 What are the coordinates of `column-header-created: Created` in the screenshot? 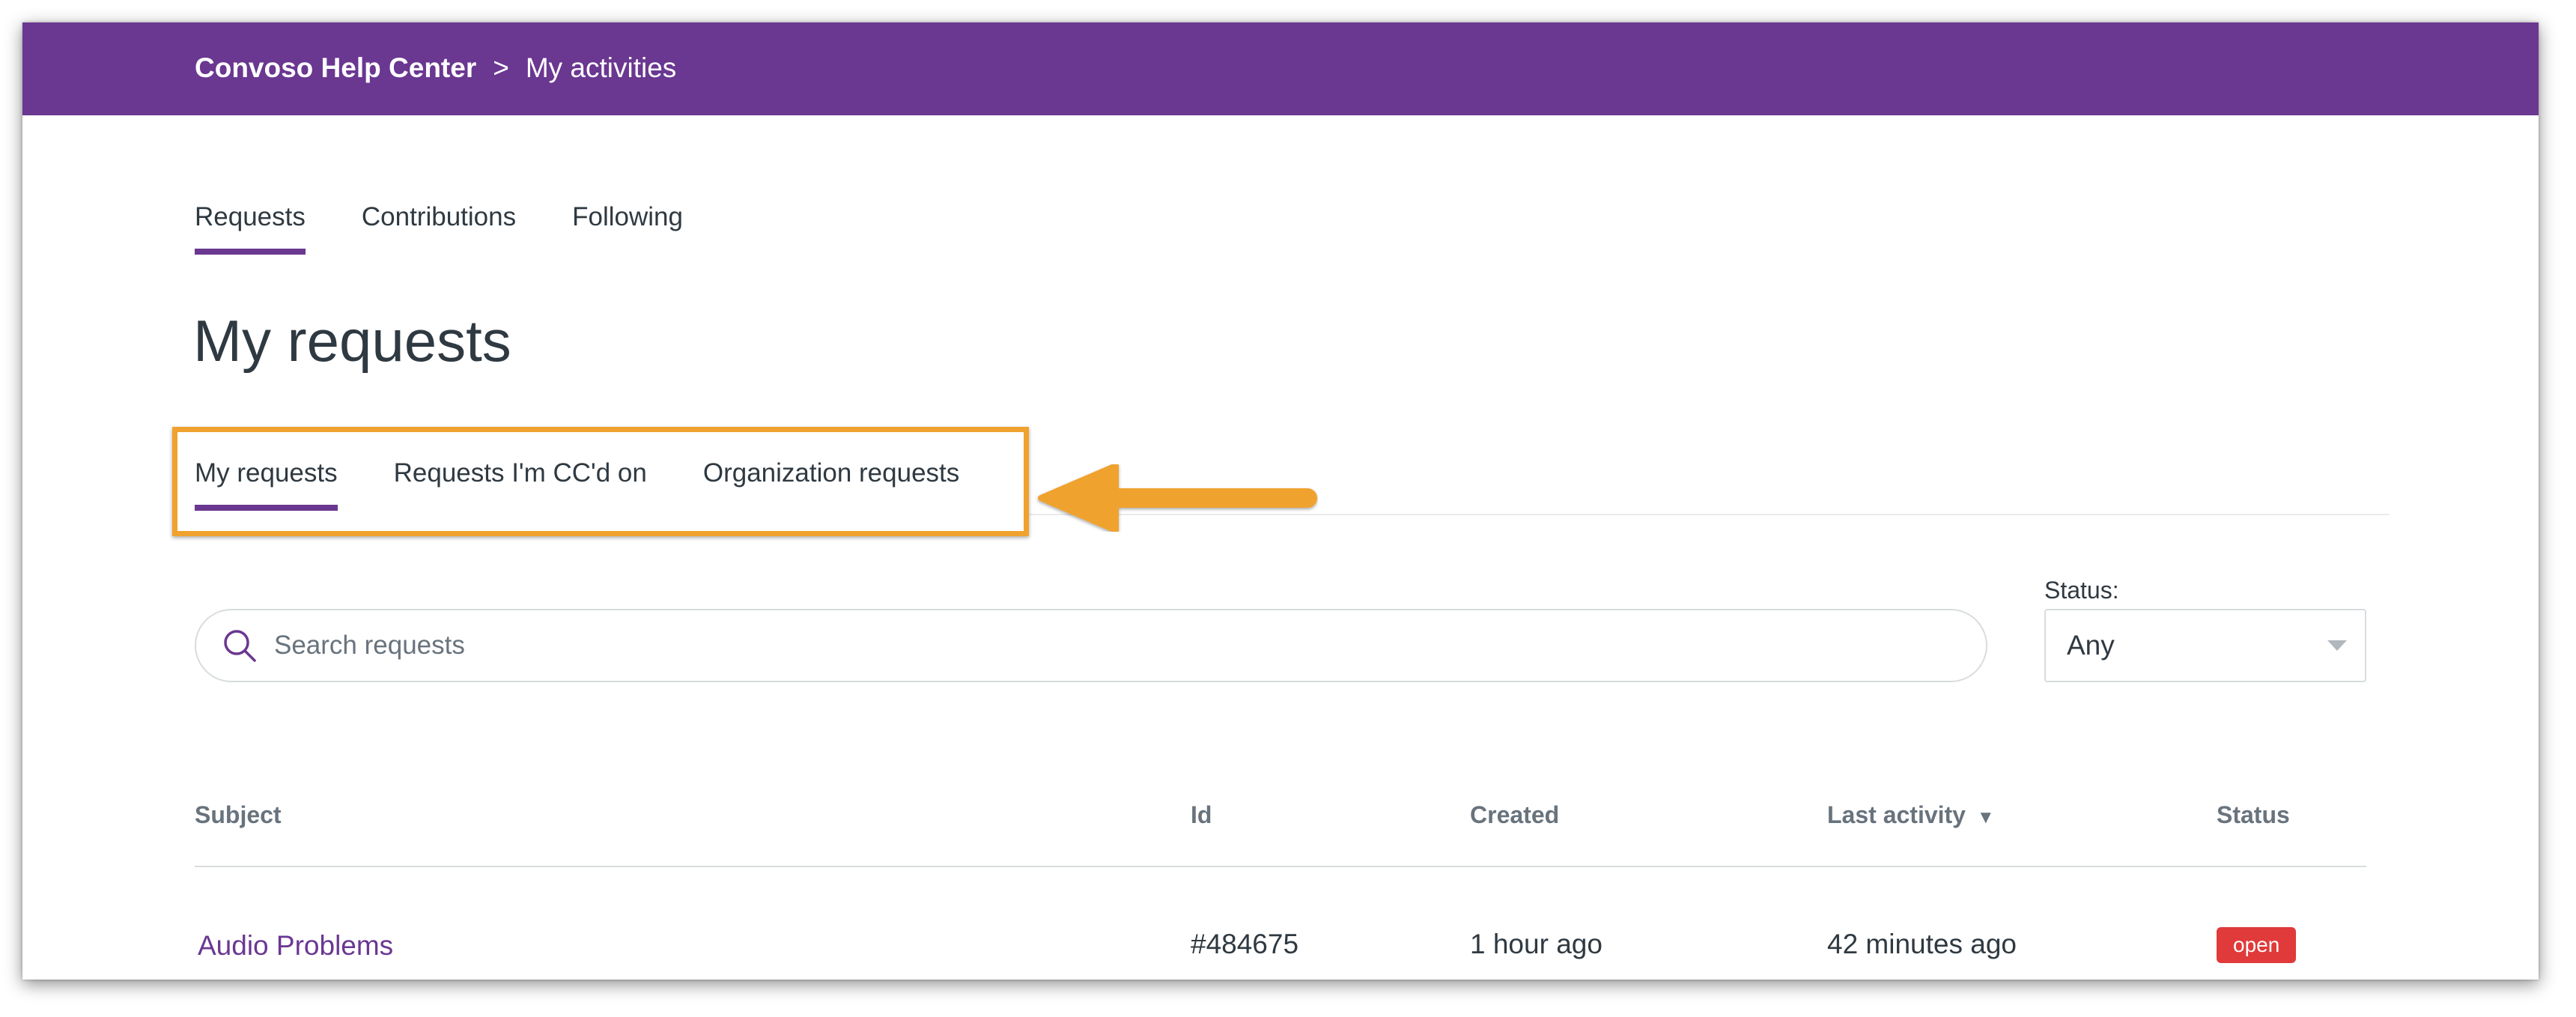 It's located at (1515, 815).